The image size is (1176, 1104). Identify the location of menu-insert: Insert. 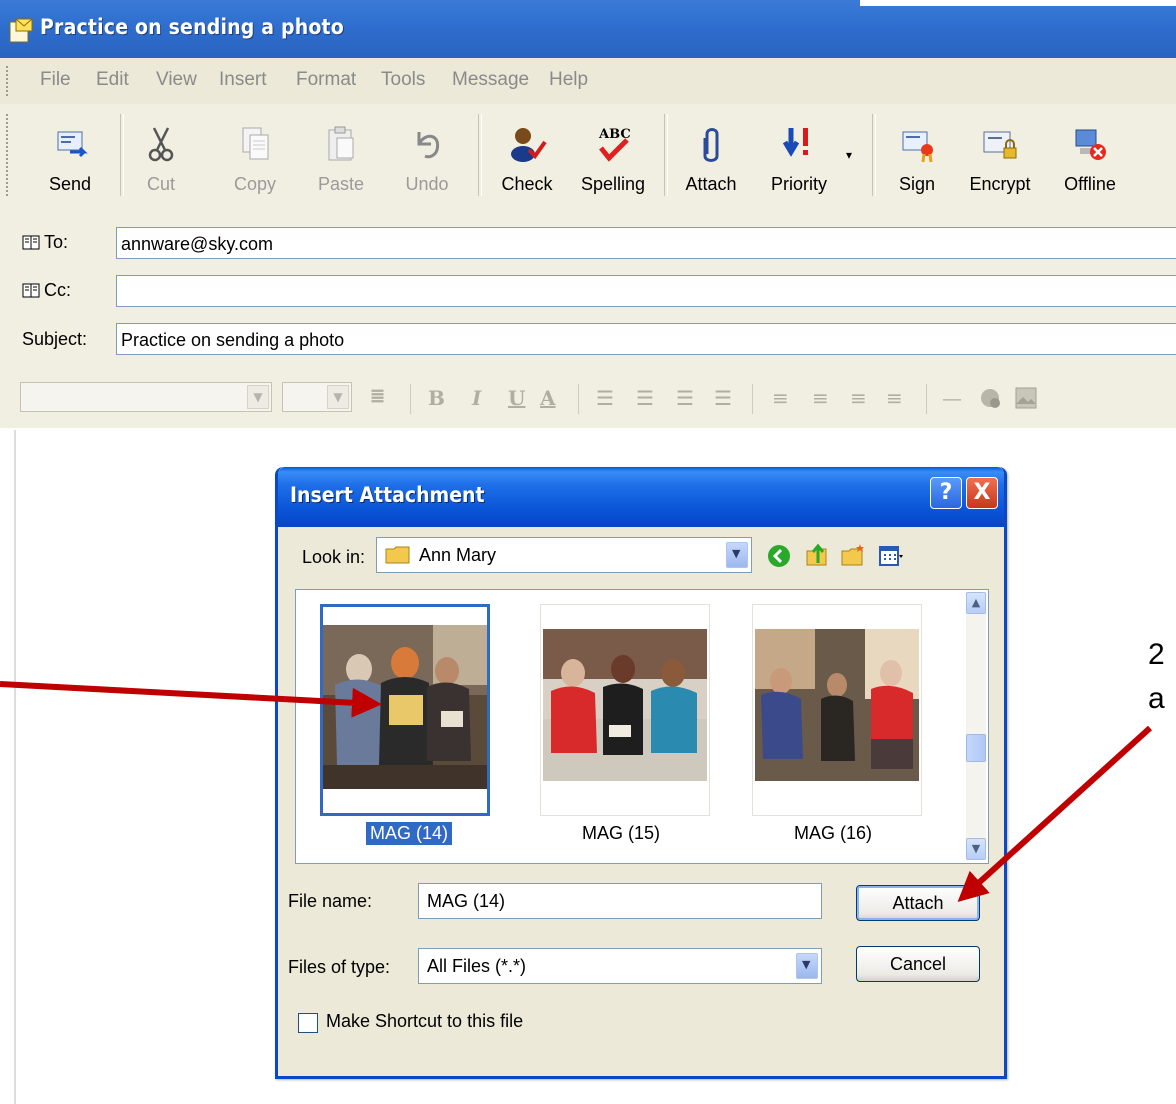
(243, 80).